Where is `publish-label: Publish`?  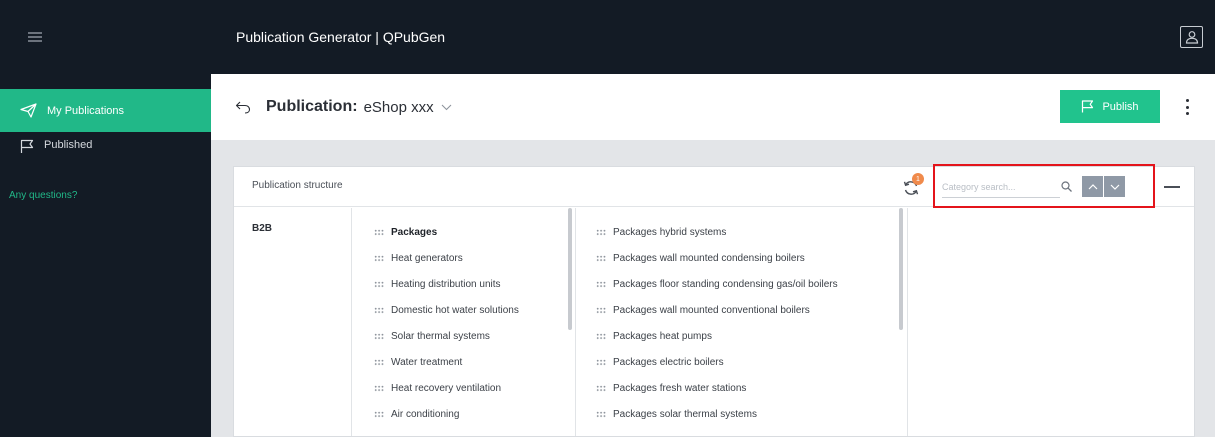 publish-label: Publish is located at coordinates (1120, 106).